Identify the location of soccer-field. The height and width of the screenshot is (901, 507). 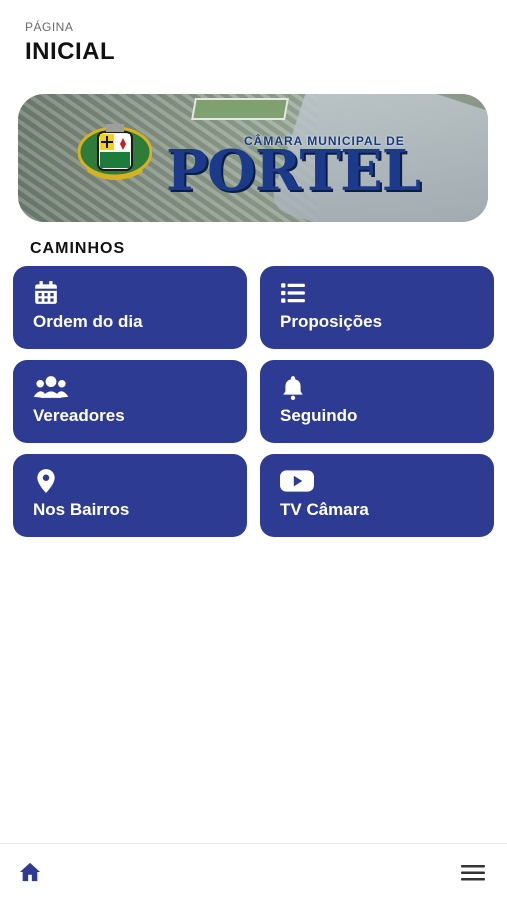
(240, 109).